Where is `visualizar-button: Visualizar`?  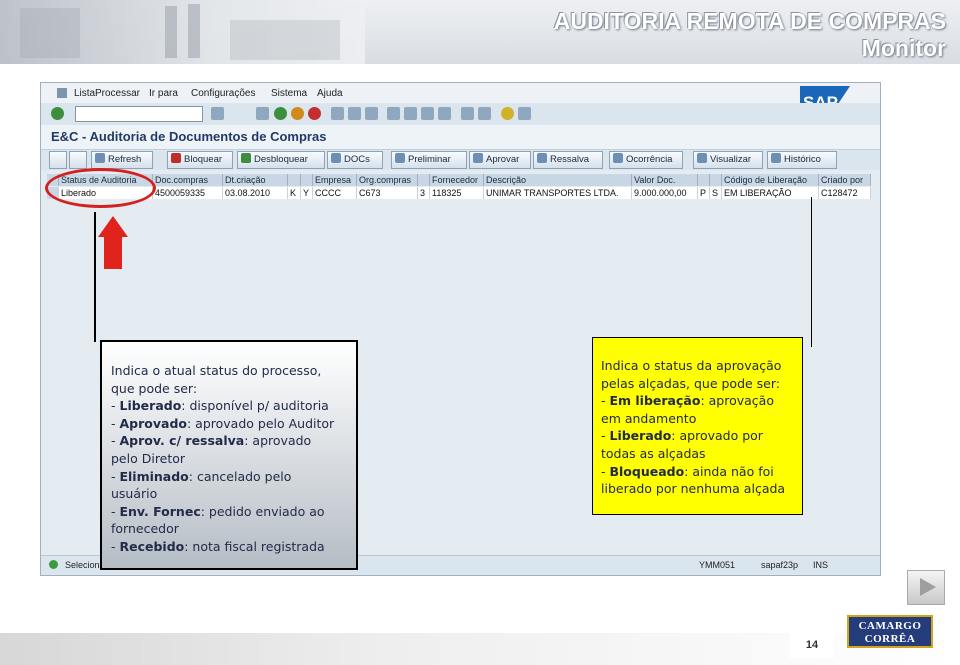
visualizar-button: Visualizar is located at coordinates (728, 160).